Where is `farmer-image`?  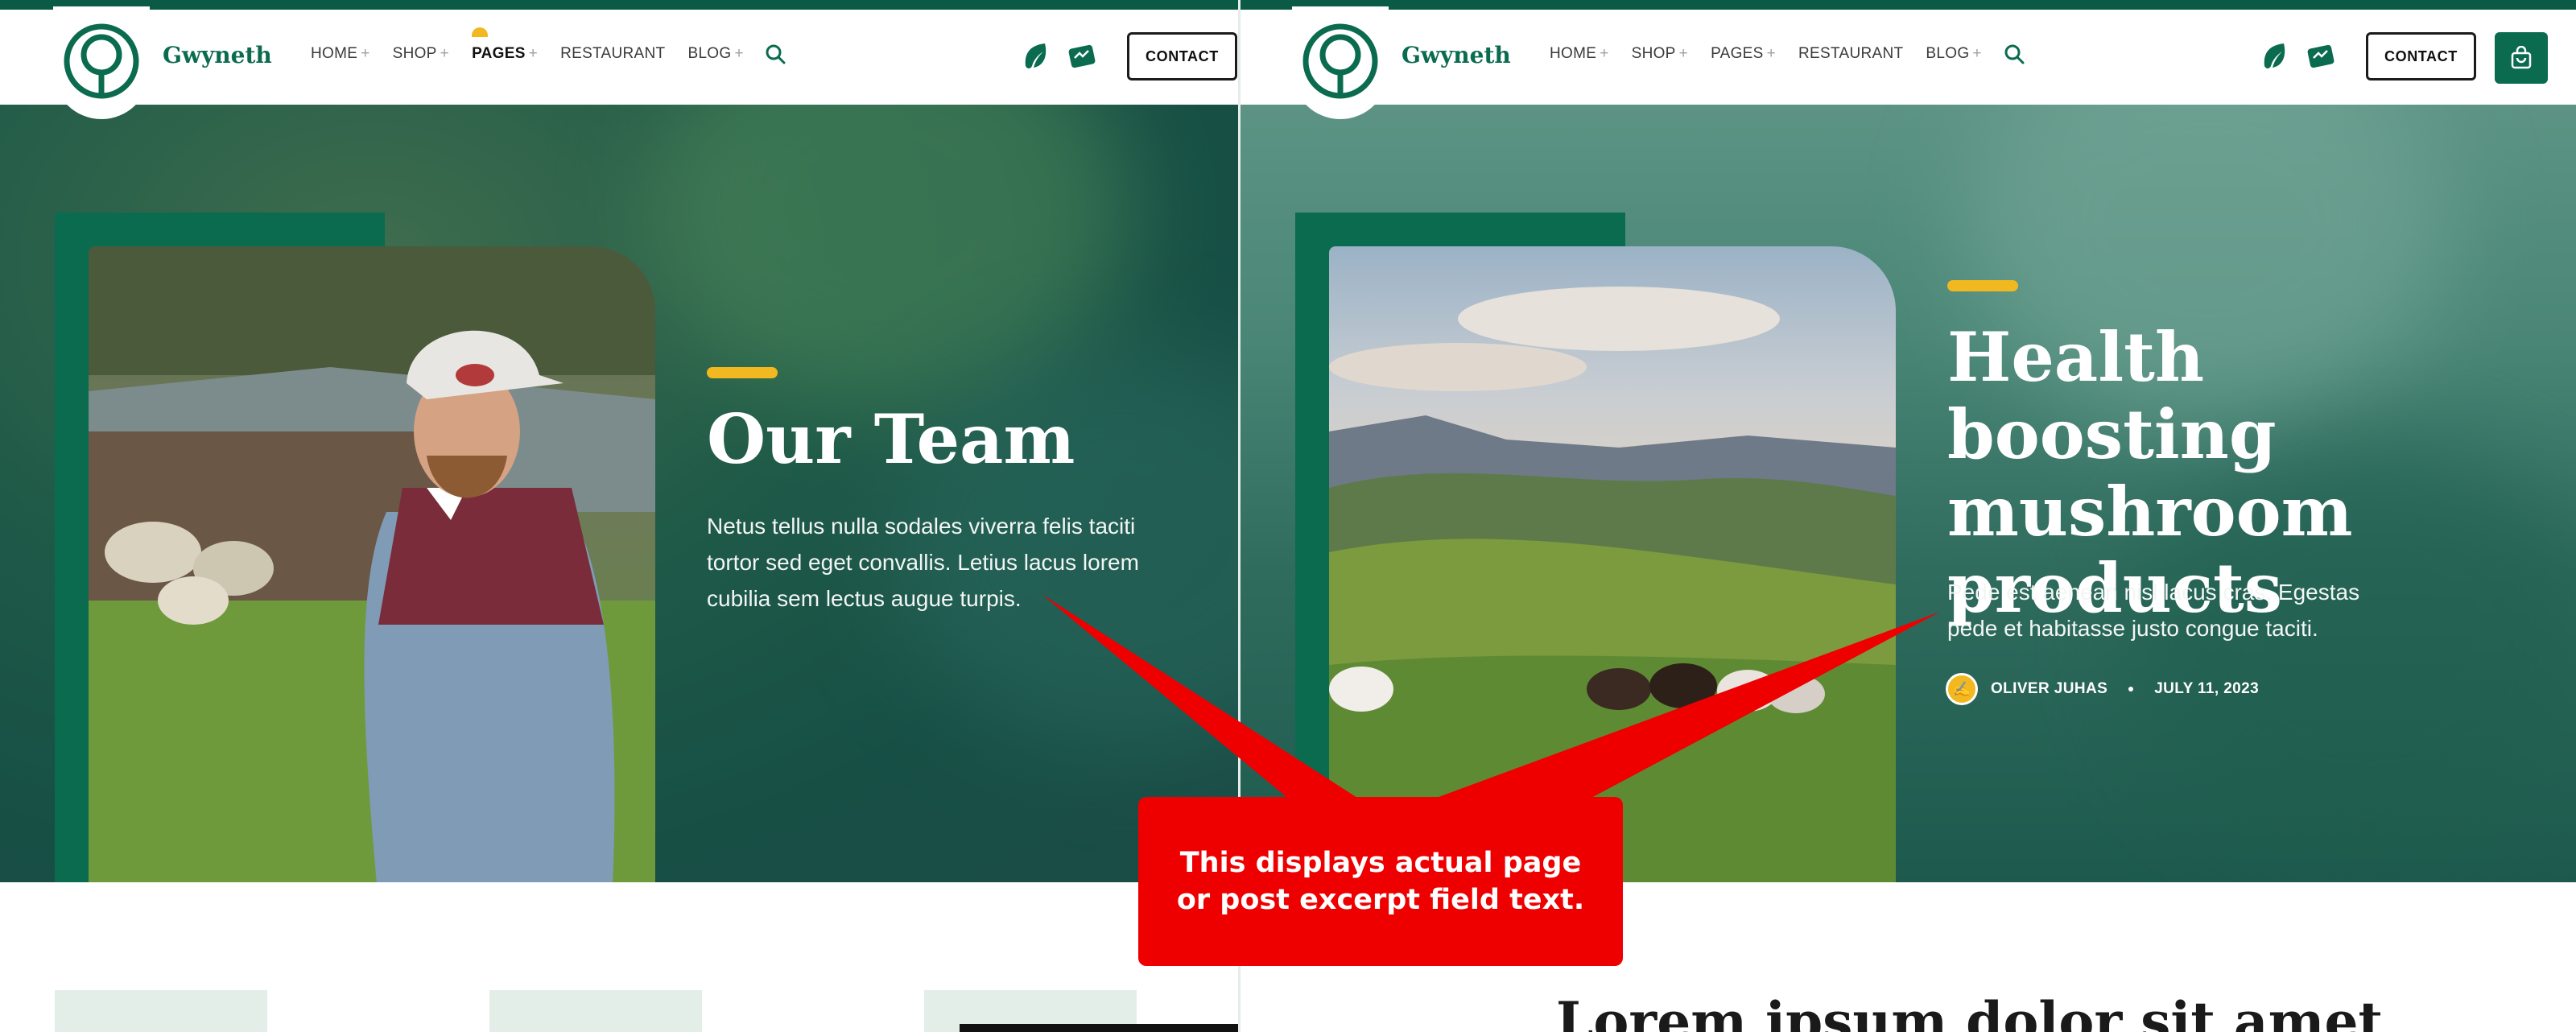 farmer-image is located at coordinates (372, 564).